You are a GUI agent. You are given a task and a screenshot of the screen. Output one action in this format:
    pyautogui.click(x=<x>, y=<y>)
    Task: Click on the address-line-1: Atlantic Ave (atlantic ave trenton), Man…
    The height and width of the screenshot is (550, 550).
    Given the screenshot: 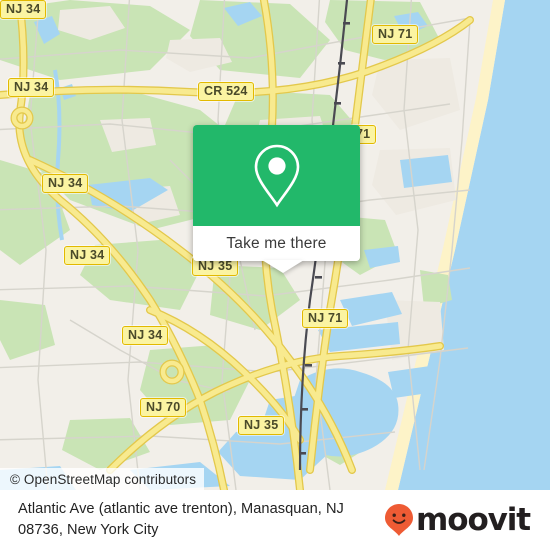 What is the action you would take?
    pyautogui.click(x=181, y=509)
    